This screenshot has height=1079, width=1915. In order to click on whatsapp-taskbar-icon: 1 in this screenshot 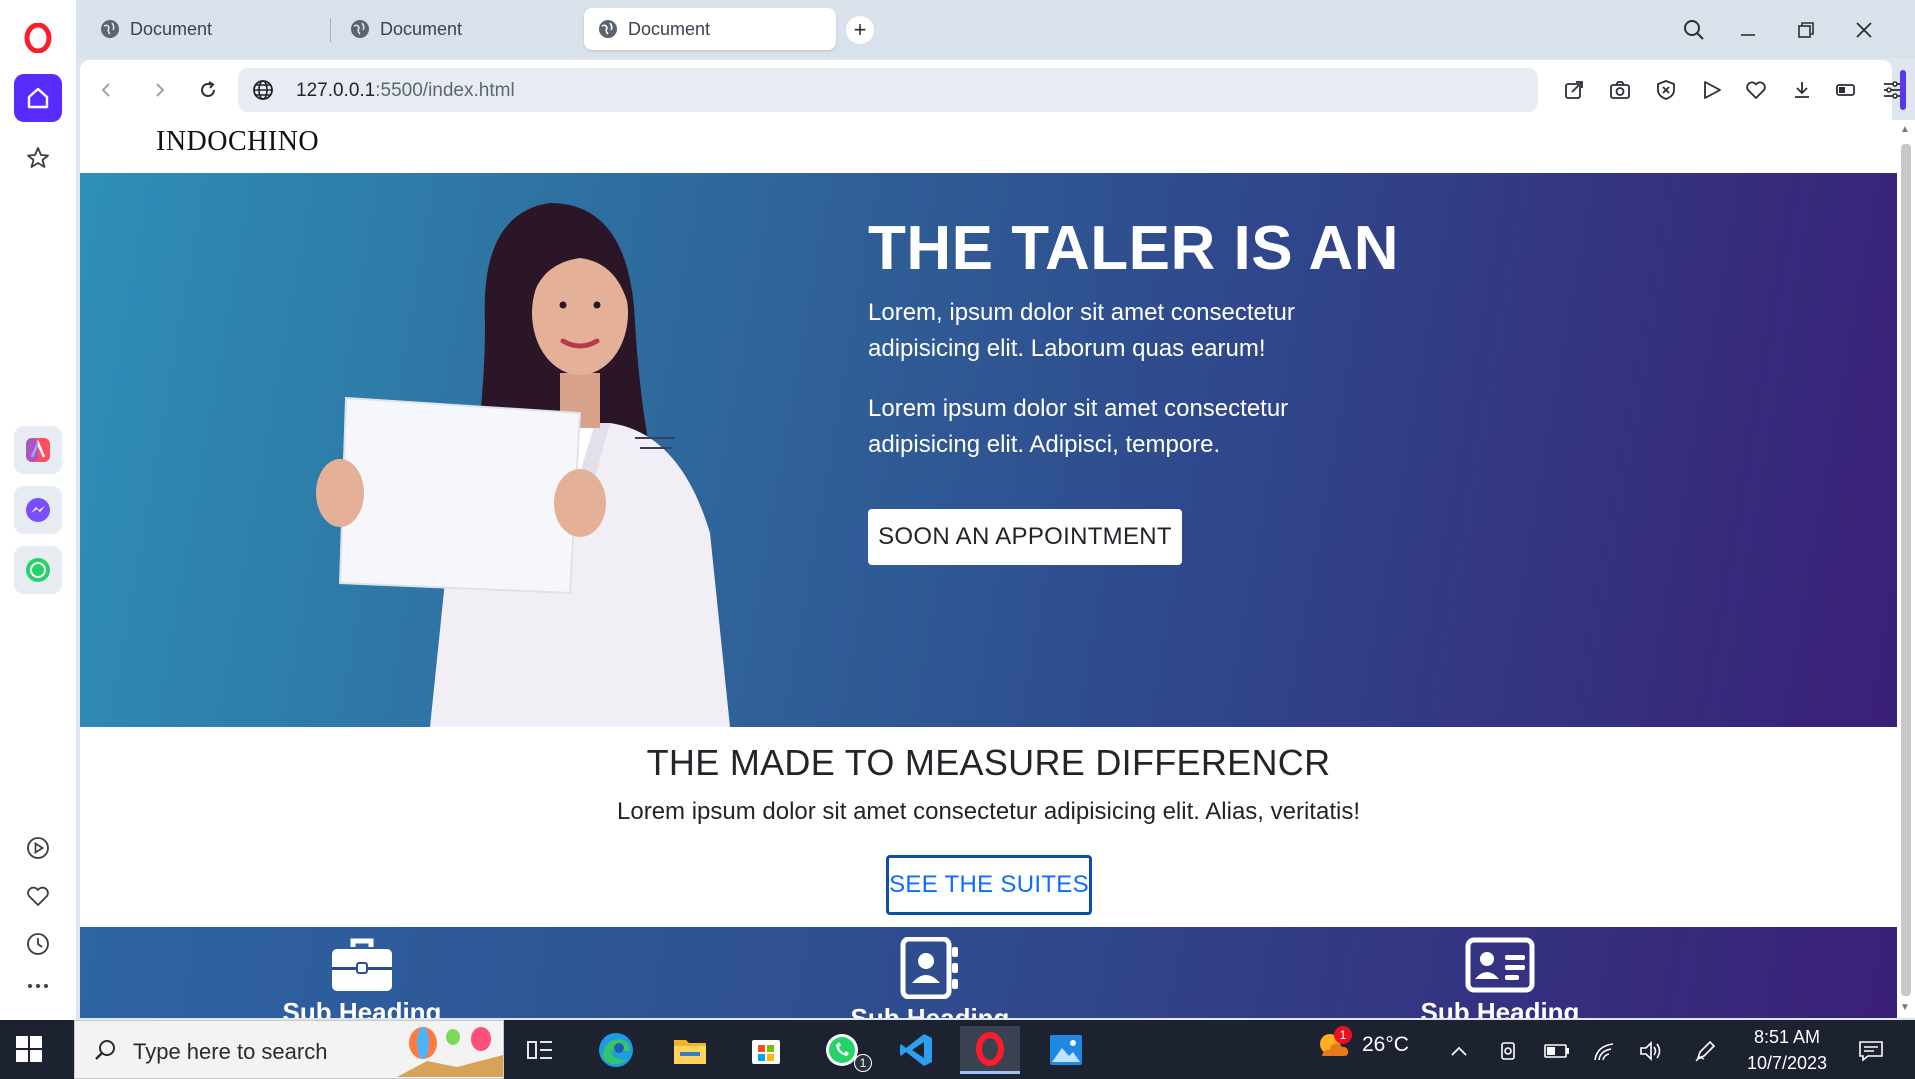, I will do `click(842, 1050)`.